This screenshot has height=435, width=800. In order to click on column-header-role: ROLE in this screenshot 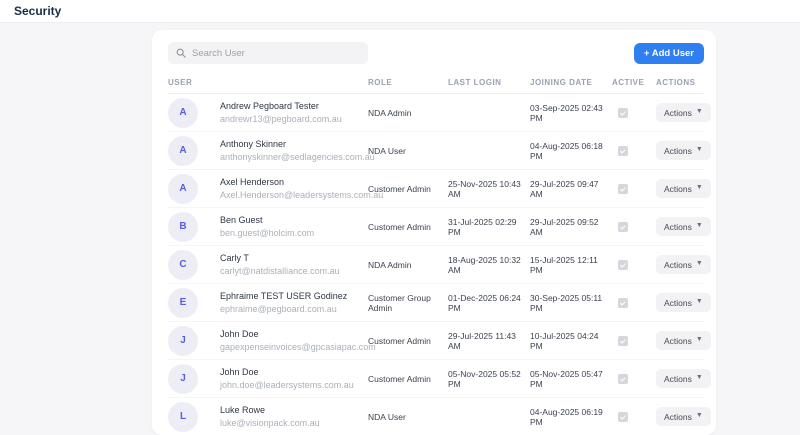, I will do `click(380, 82)`.